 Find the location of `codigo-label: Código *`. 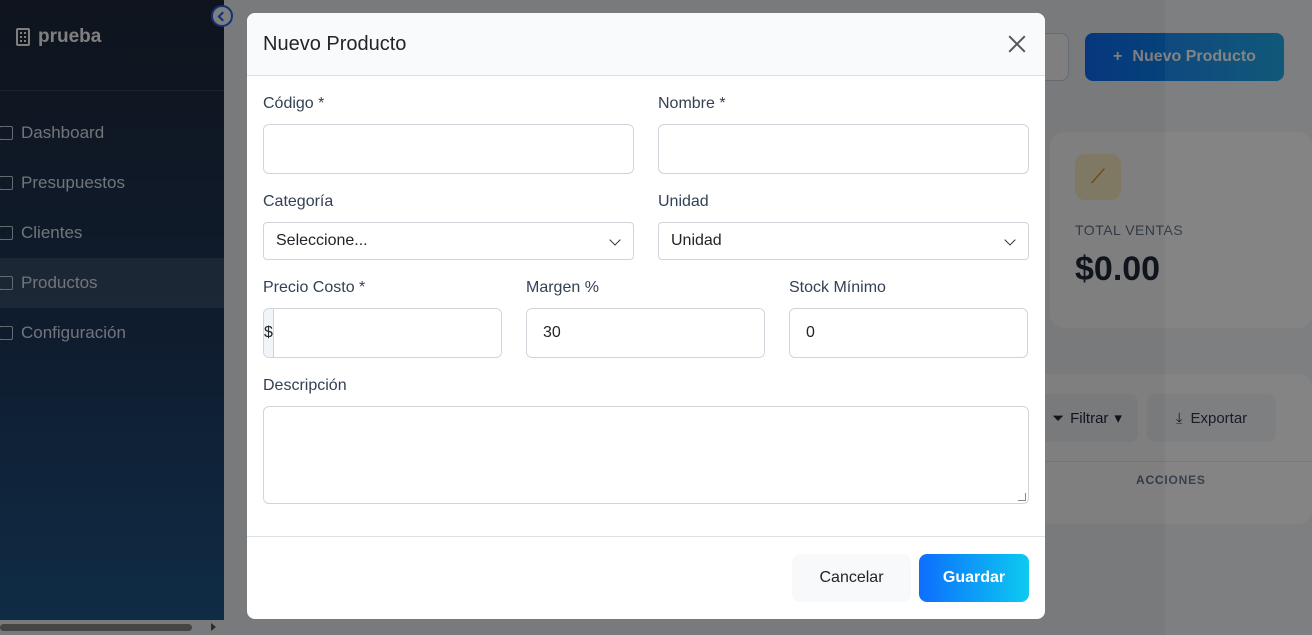

codigo-label: Código * is located at coordinates (294, 103).